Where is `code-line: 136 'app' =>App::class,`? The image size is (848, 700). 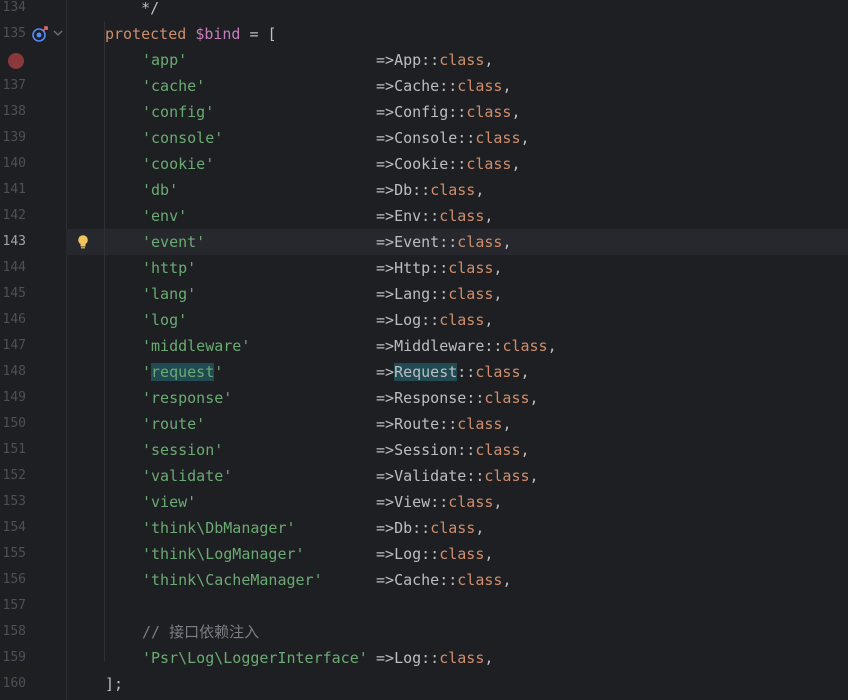 code-line: 136 'app' =>App::class, is located at coordinates (424, 60).